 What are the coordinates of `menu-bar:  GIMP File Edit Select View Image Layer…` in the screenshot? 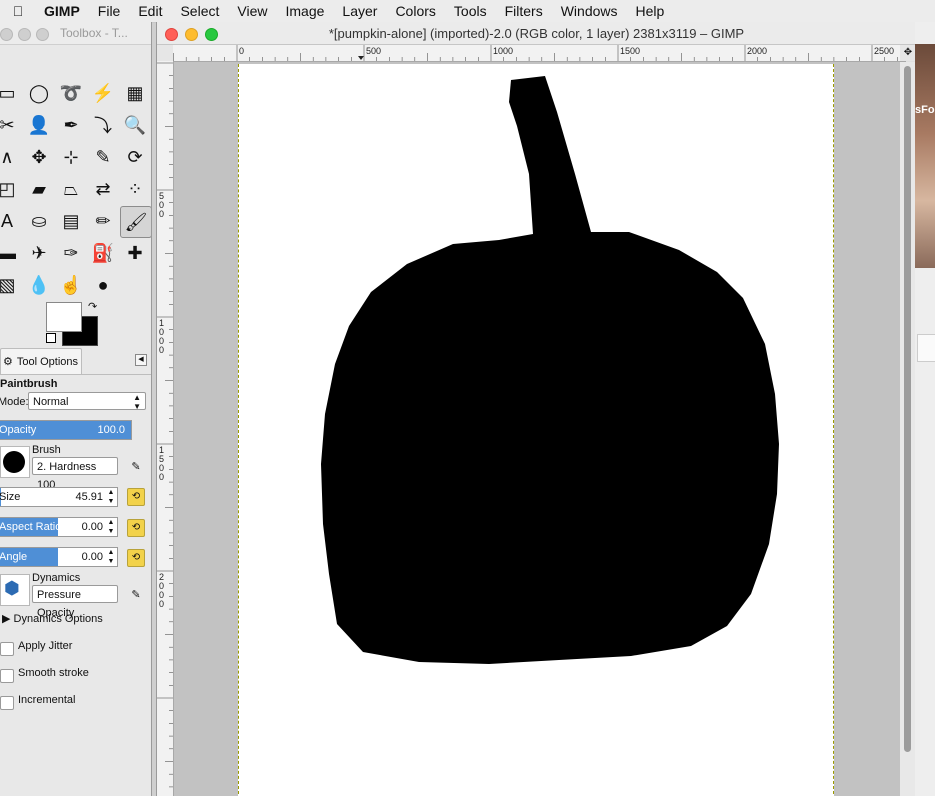 It's located at (467, 11).